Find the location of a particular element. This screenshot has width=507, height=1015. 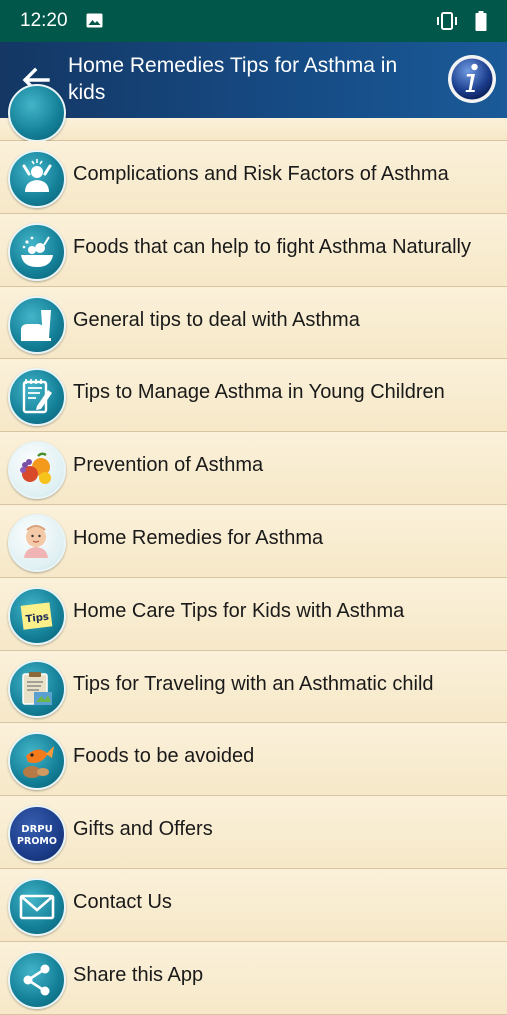

list-item-complications: Complications and Risk Factors of Asthma is located at coordinates (253, 177).